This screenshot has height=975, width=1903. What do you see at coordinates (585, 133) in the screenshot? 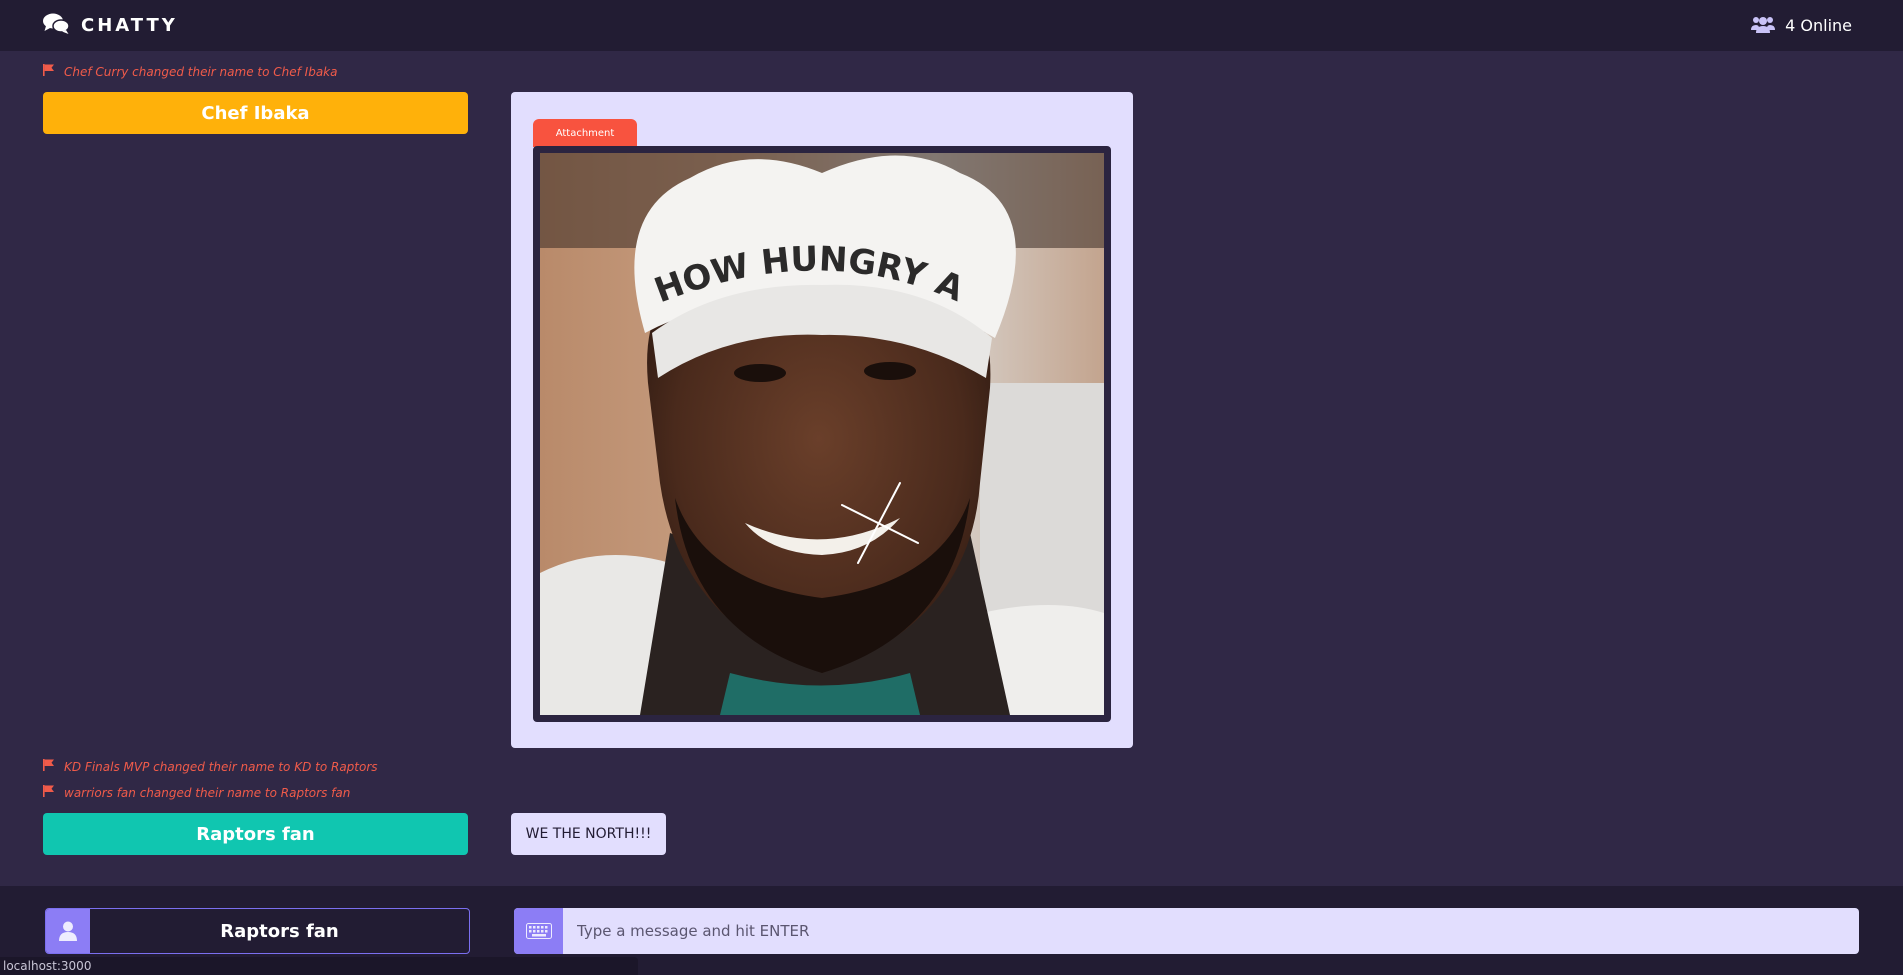
I see `attachment-tag: Attachment` at bounding box center [585, 133].